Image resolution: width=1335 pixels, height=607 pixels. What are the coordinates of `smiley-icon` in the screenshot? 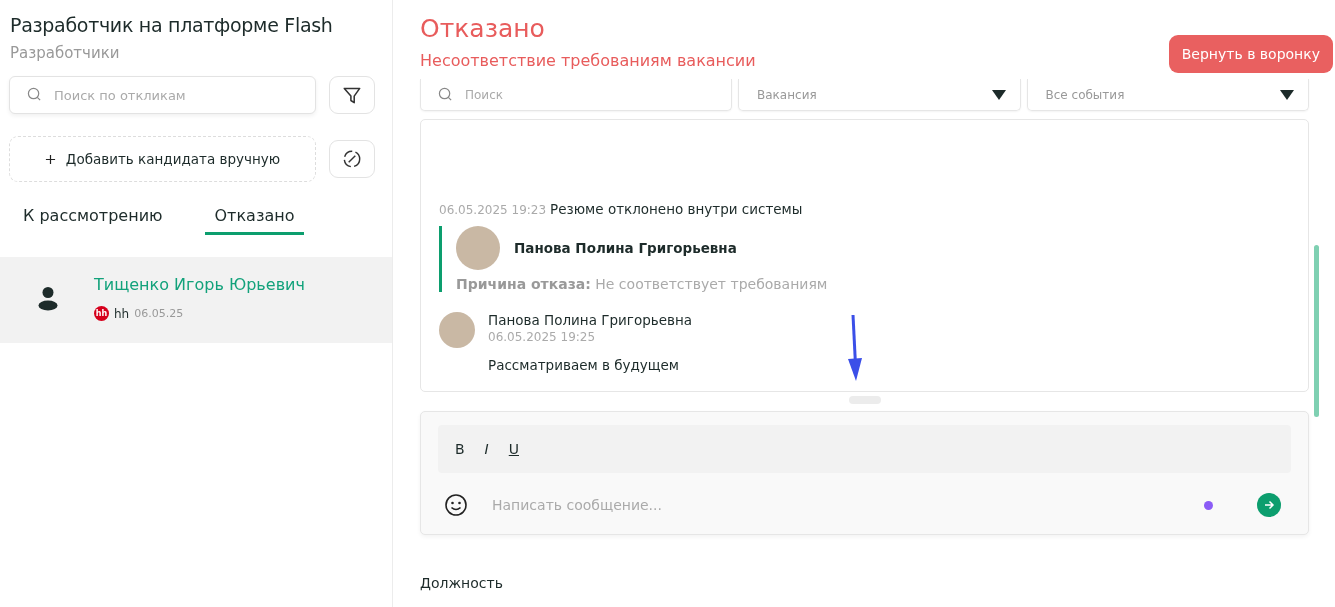 It's located at (456, 505).